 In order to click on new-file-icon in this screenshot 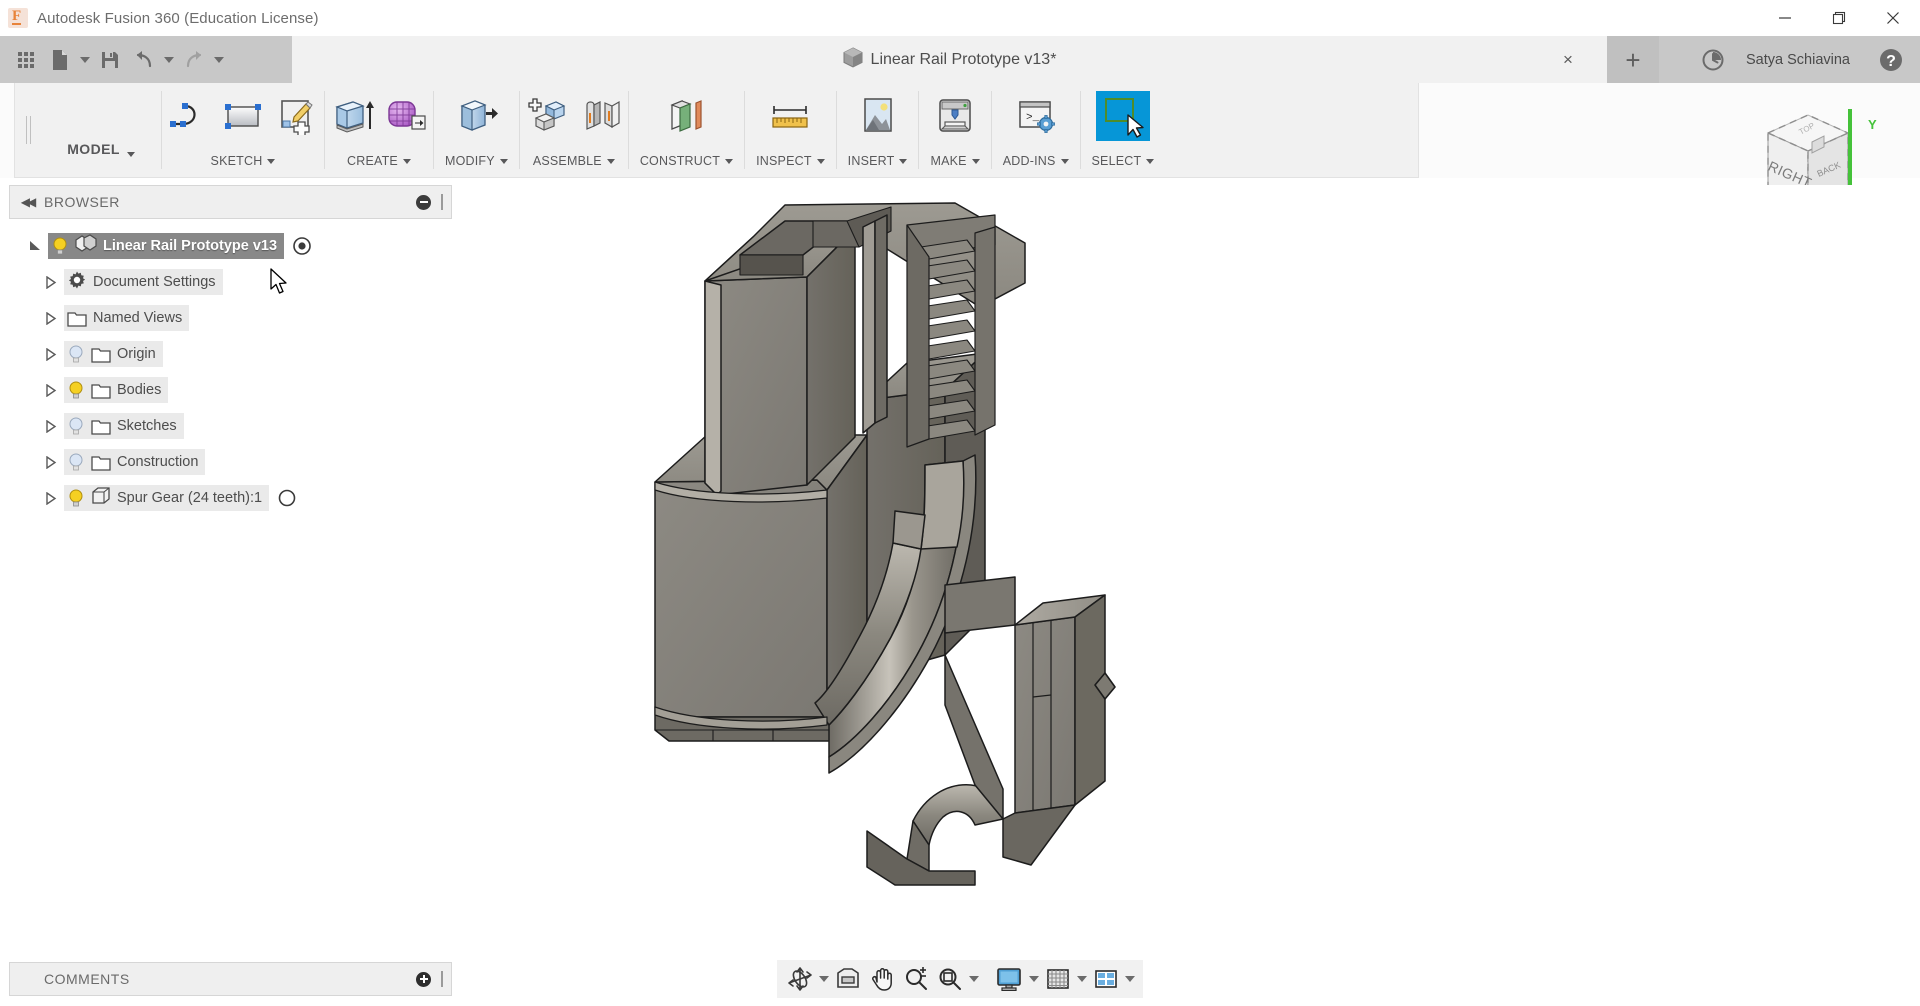, I will do `click(60, 60)`.